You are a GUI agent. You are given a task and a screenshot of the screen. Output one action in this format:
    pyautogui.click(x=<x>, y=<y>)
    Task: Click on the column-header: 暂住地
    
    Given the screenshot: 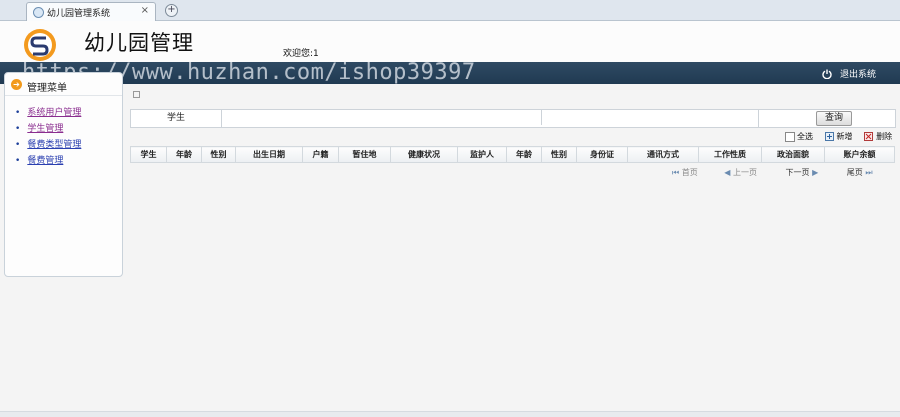 What is the action you would take?
    pyautogui.click(x=364, y=154)
    